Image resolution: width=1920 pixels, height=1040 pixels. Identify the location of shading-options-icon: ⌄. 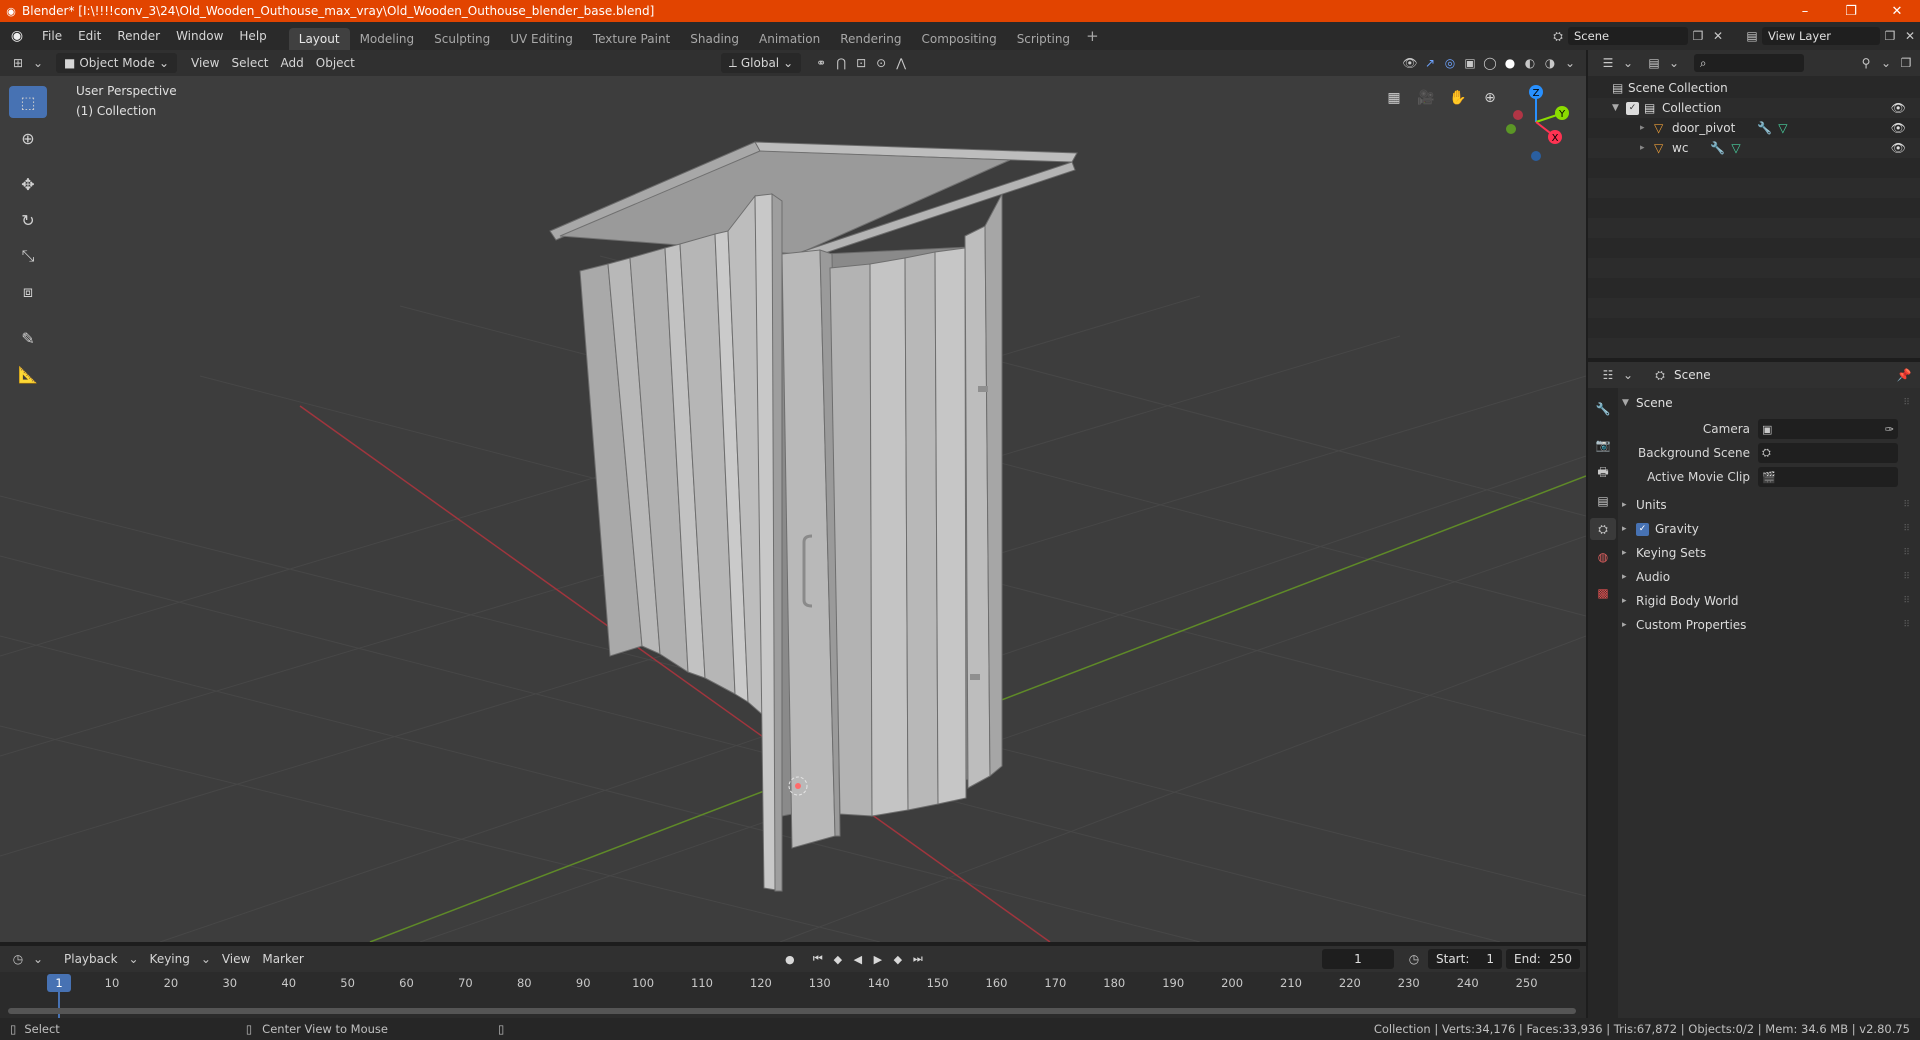
(1570, 63).